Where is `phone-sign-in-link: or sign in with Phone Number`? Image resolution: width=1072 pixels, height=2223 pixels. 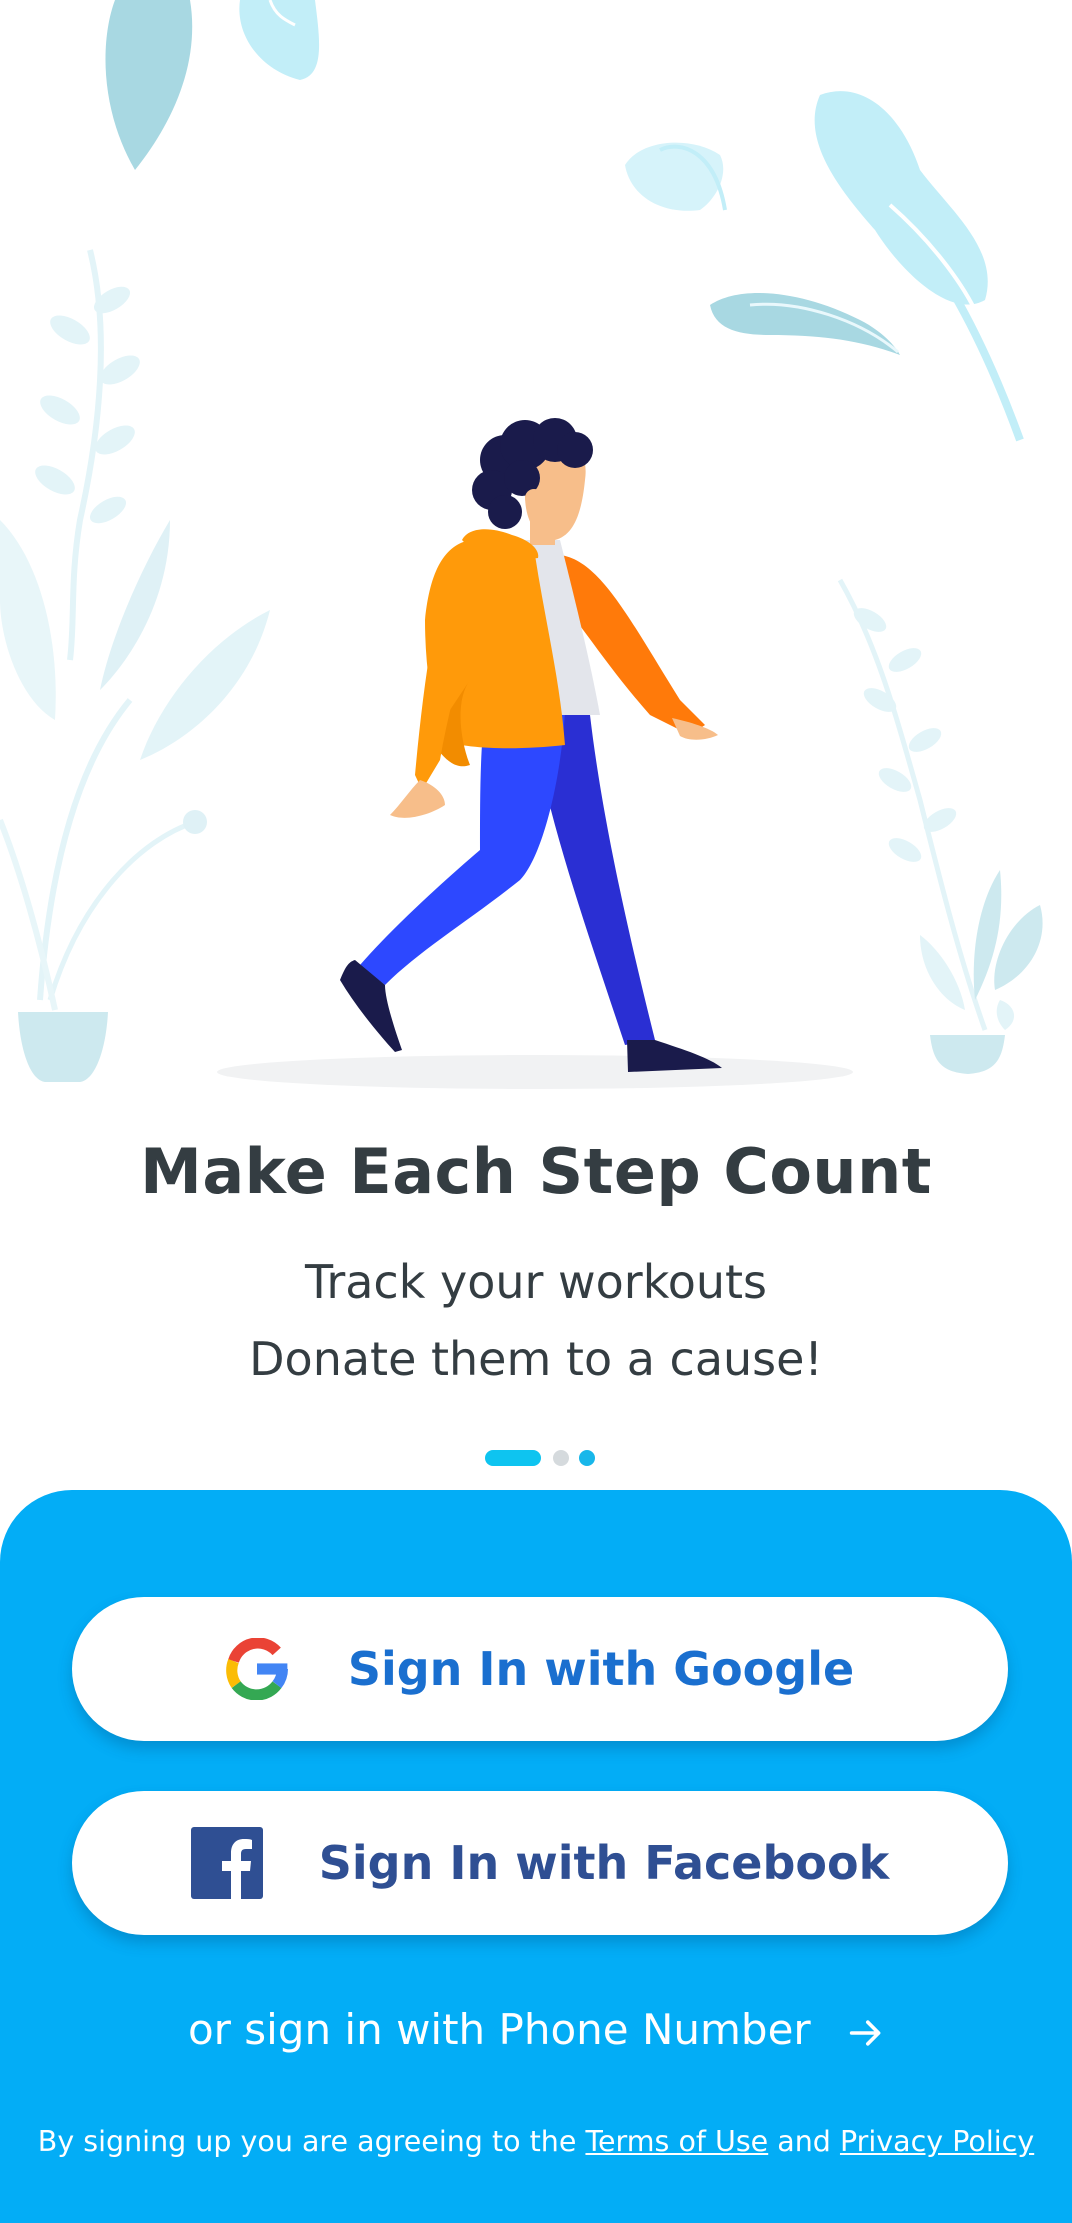 phone-sign-in-link: or sign in with Phone Number is located at coordinates (536, 2029).